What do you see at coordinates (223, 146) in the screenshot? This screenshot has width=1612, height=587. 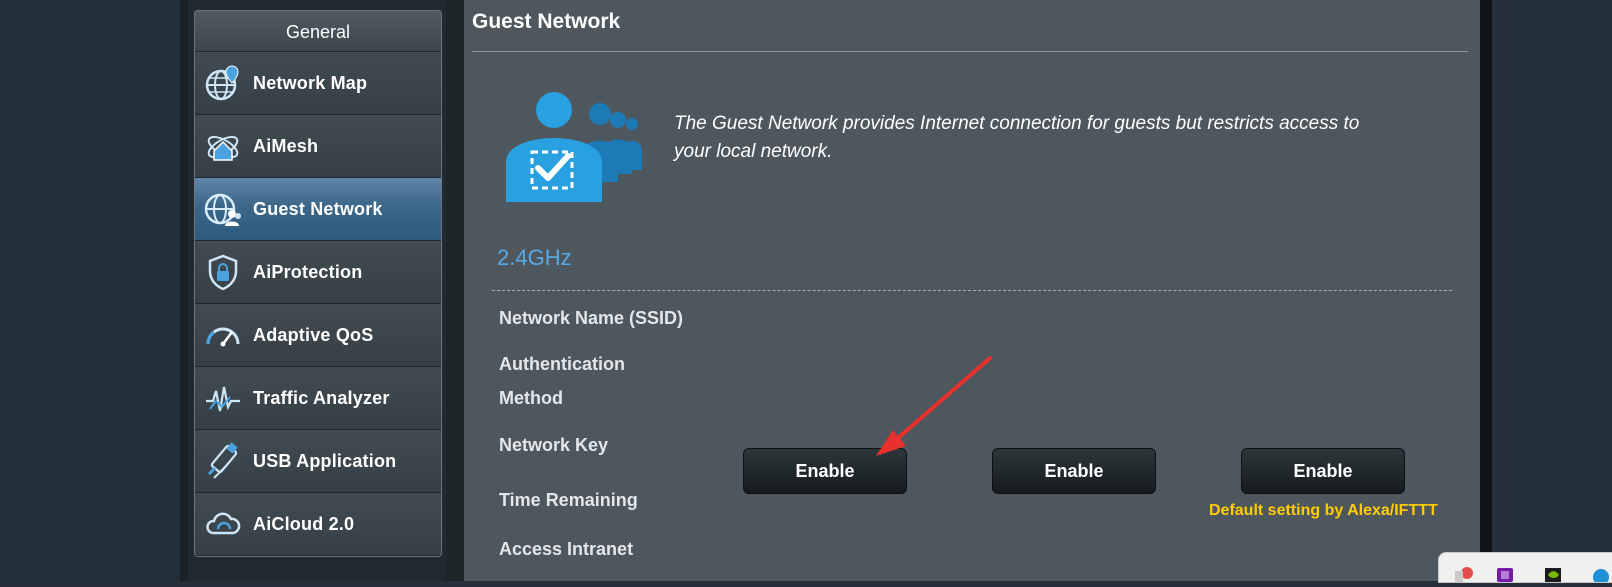 I see `aimesh-icon` at bounding box center [223, 146].